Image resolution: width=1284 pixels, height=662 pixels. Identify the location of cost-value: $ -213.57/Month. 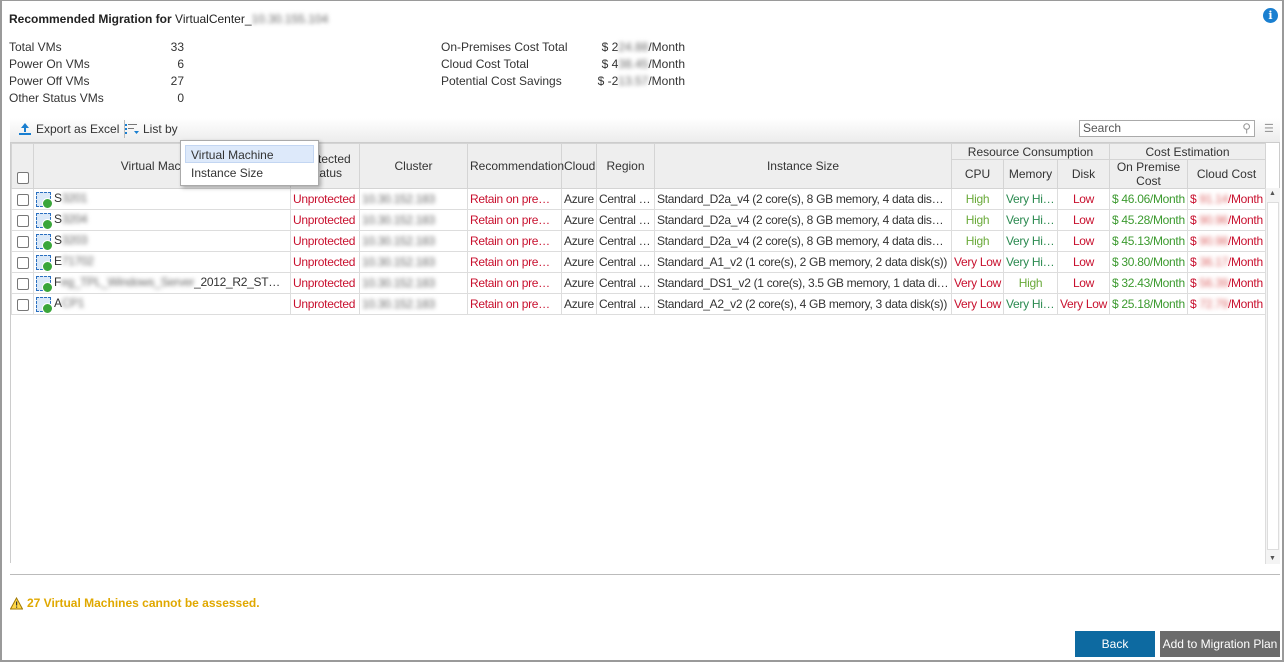
(641, 81).